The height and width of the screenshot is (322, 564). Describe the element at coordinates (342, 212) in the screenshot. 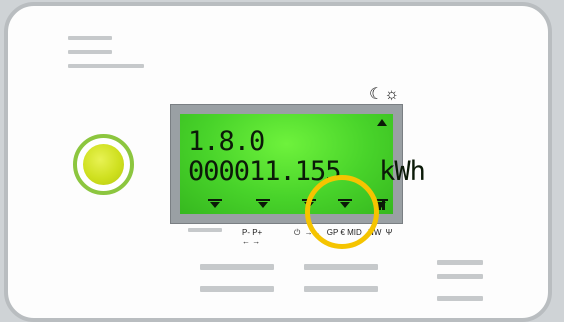

I see `highlight-ring` at that location.